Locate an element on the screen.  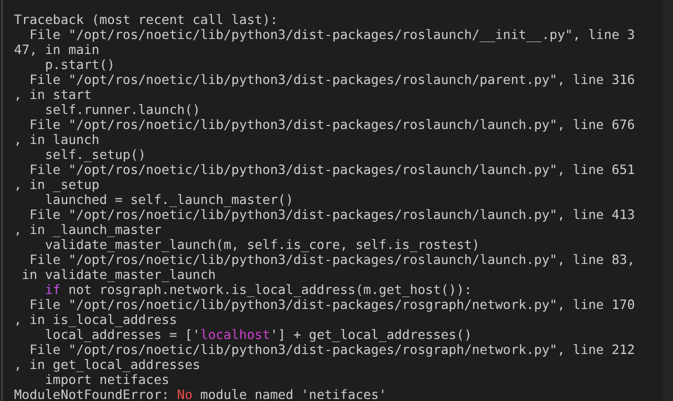
traceback-line: File "/opt/ros/noetic/lib/python3/dist-packages/roslaunch/launch.py", line 676 is located at coordinates (331, 125).